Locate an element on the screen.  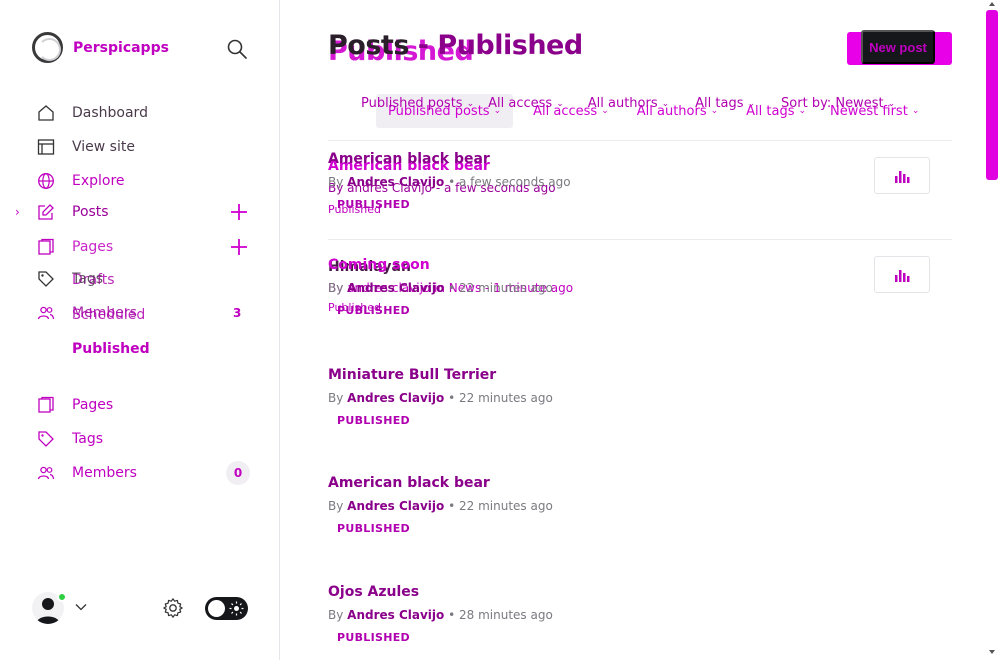
post-title: Miniature Bull Terrier is located at coordinates (640, 375).